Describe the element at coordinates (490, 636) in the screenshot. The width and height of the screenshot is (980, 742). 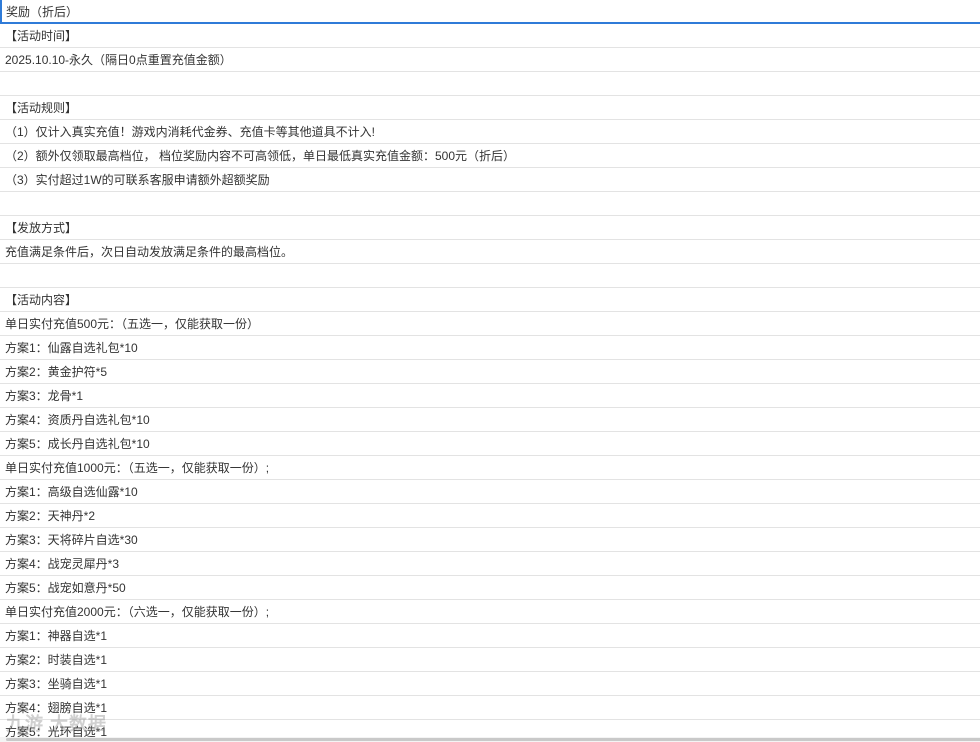
I see `table-row: 方案1：神器自选*1` at that location.